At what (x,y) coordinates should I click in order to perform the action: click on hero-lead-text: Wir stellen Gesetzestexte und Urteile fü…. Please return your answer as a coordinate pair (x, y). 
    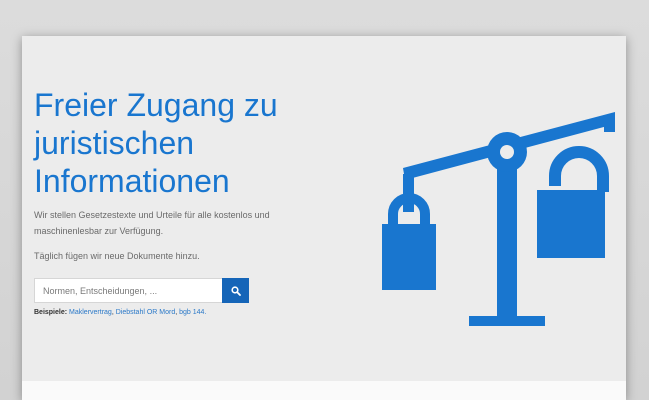
    Looking at the image, I should click on (152, 223).